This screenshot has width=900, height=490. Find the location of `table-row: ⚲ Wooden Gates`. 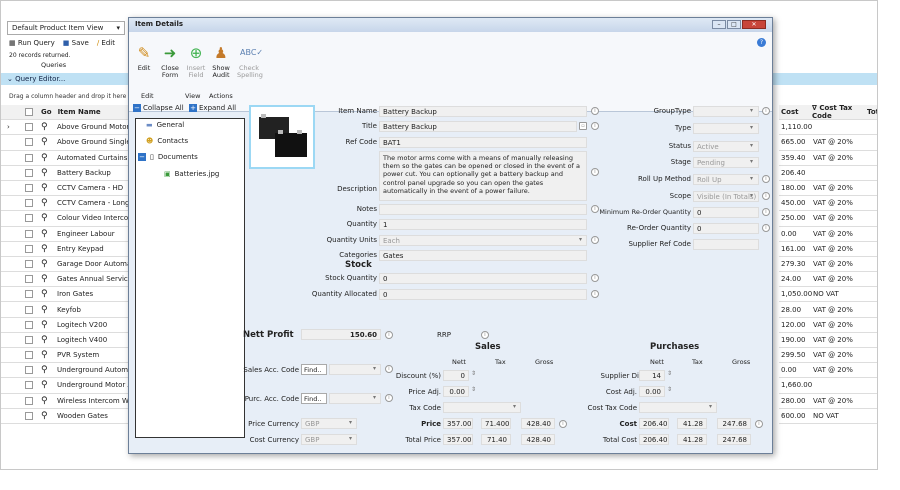

table-row: ⚲ Wooden Gates is located at coordinates (65, 416).